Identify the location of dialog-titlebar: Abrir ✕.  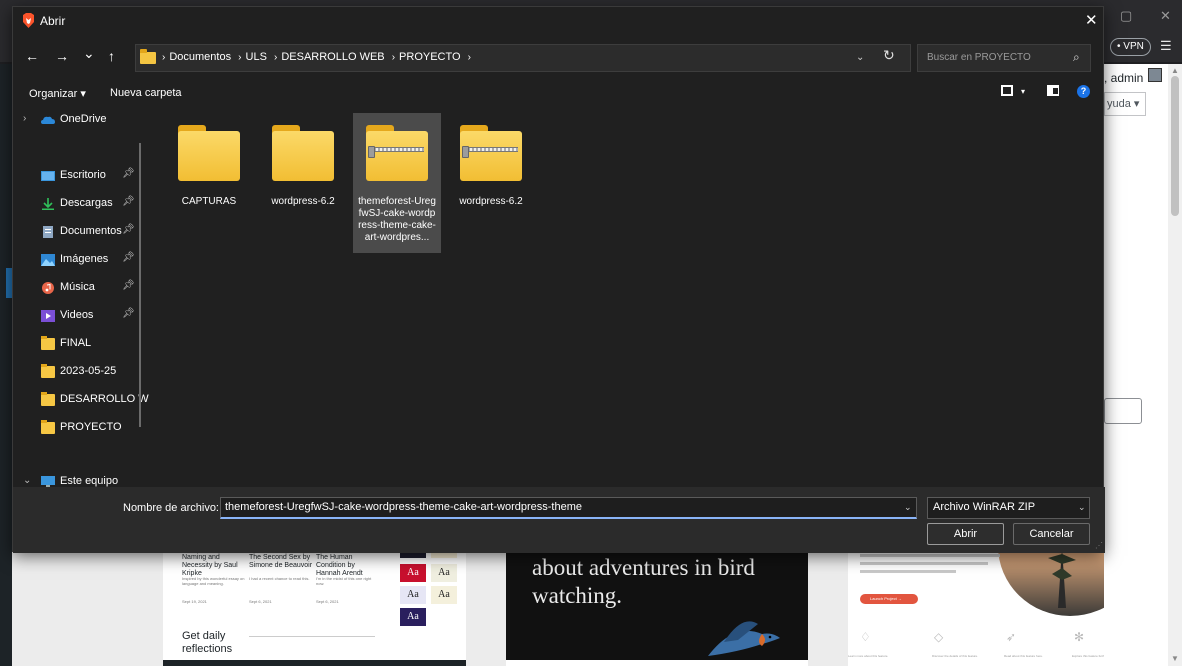
(559, 21).